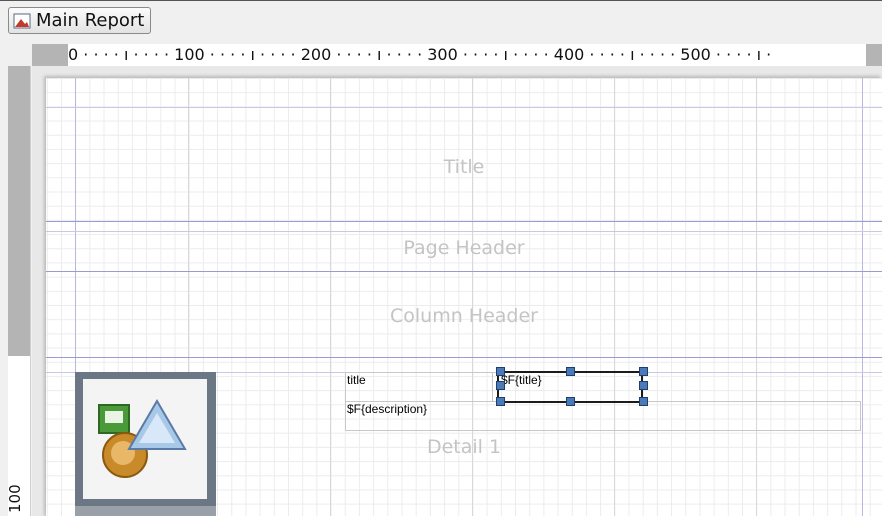 The image size is (882, 516). Describe the element at coordinates (643, 401) in the screenshot. I see `resize-handle-se` at that location.